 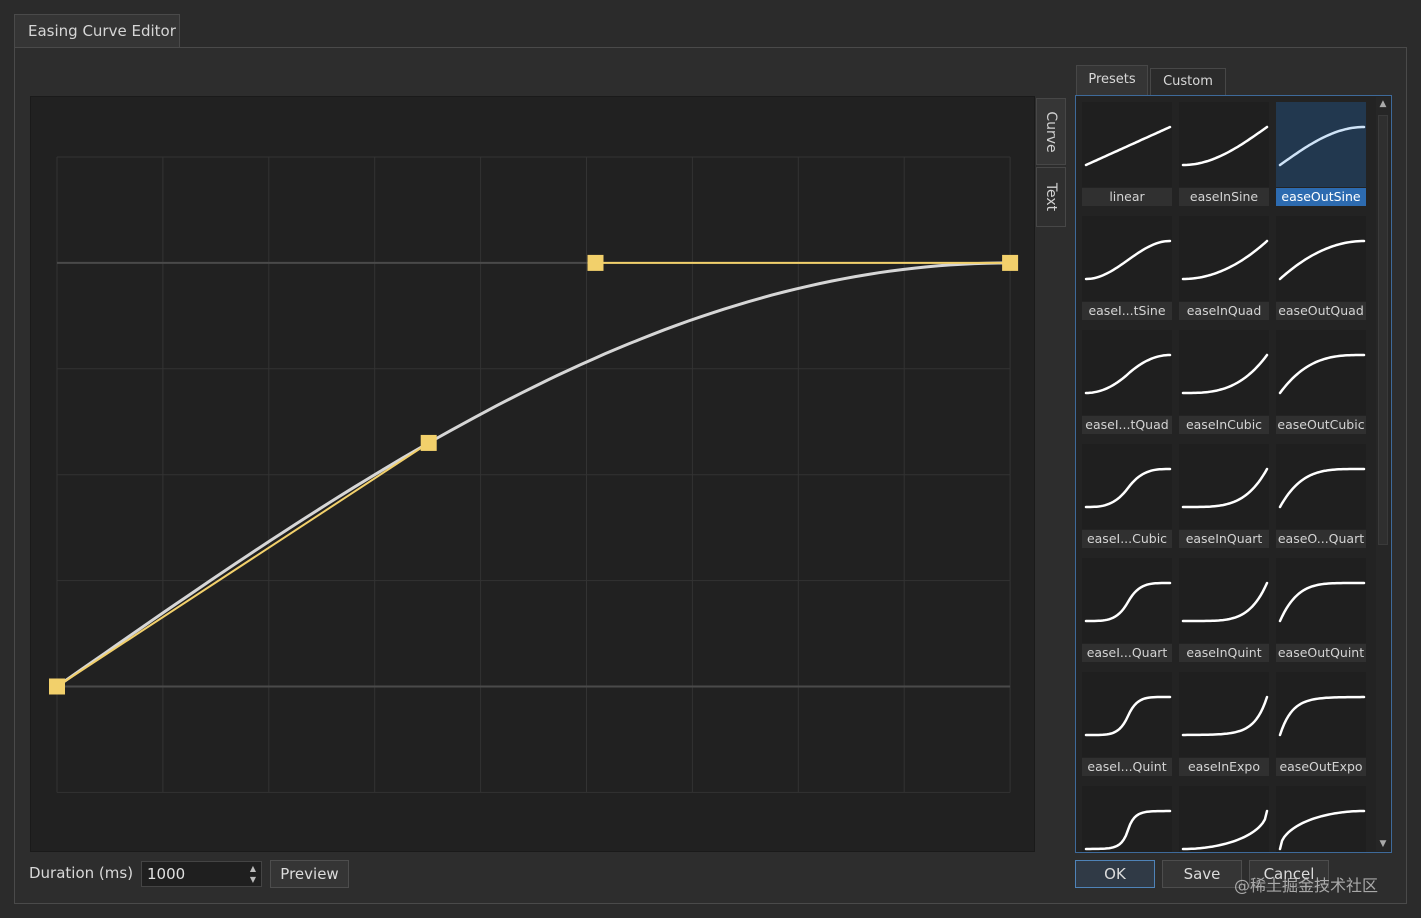 I want to click on preset-label: easeOutExpo, so click(x=1321, y=767).